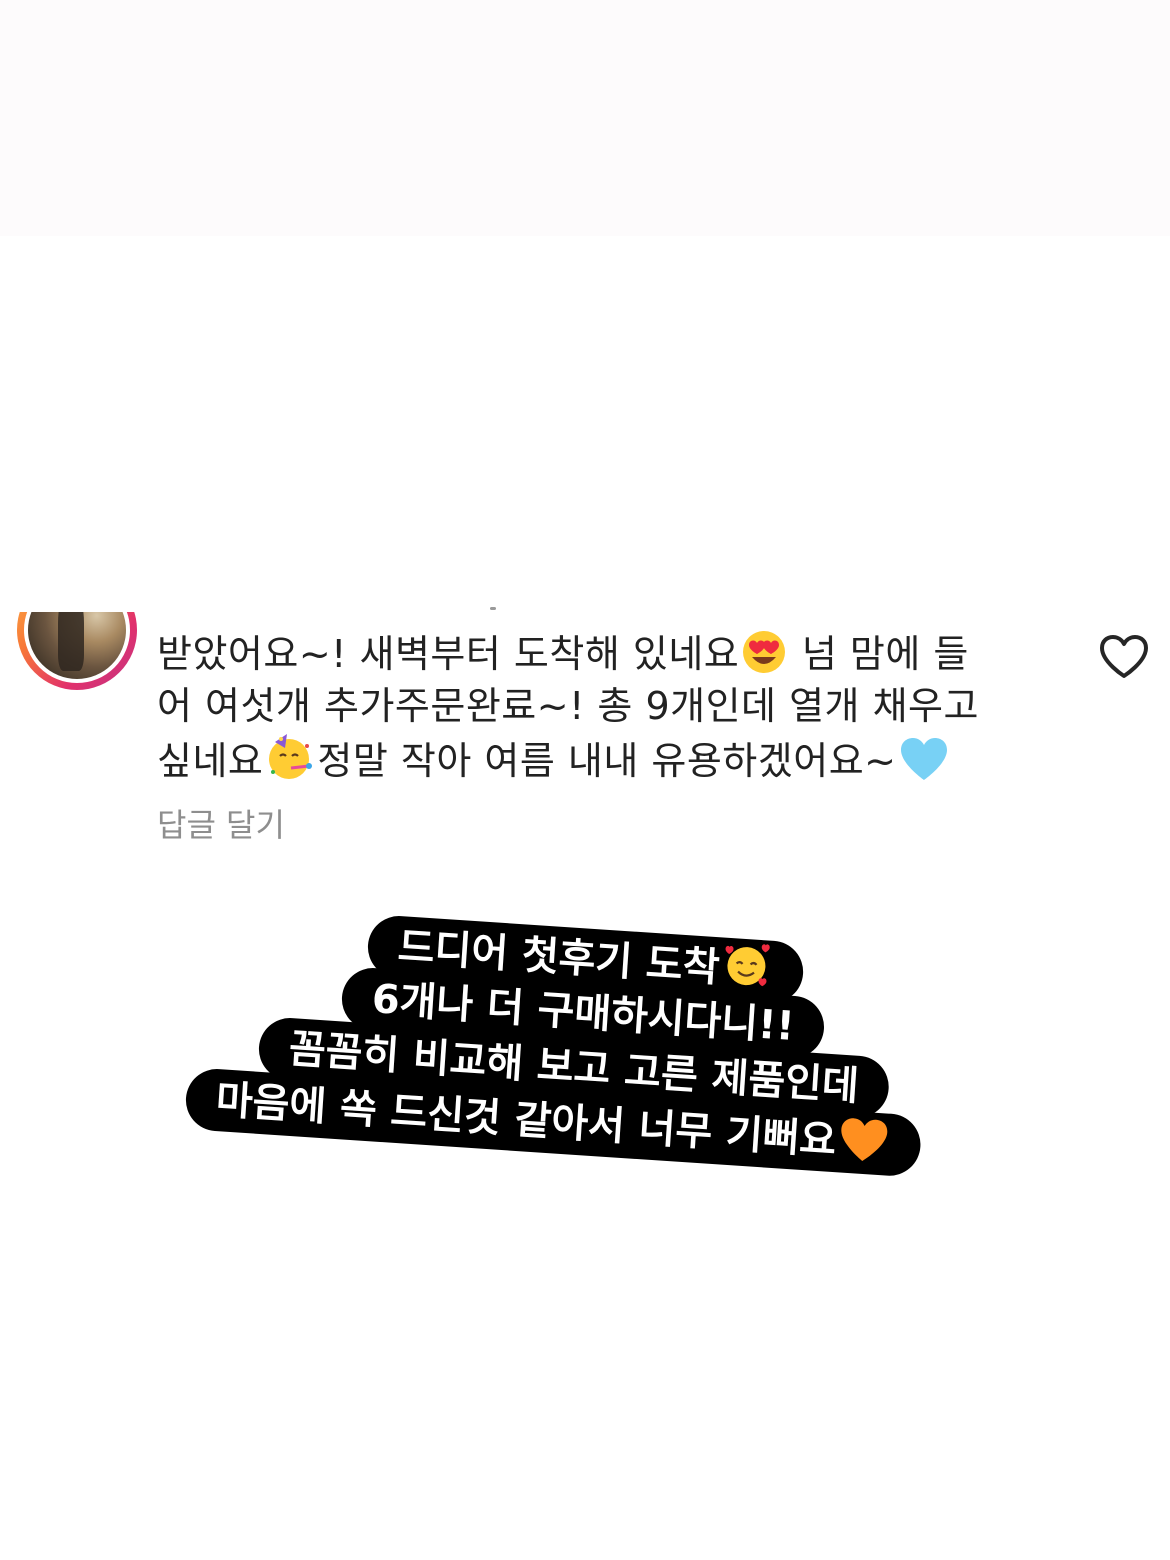 Image resolution: width=1170 pixels, height=1560 pixels. I want to click on smiling-face-with-hearts-emoji-icon, so click(747, 965).